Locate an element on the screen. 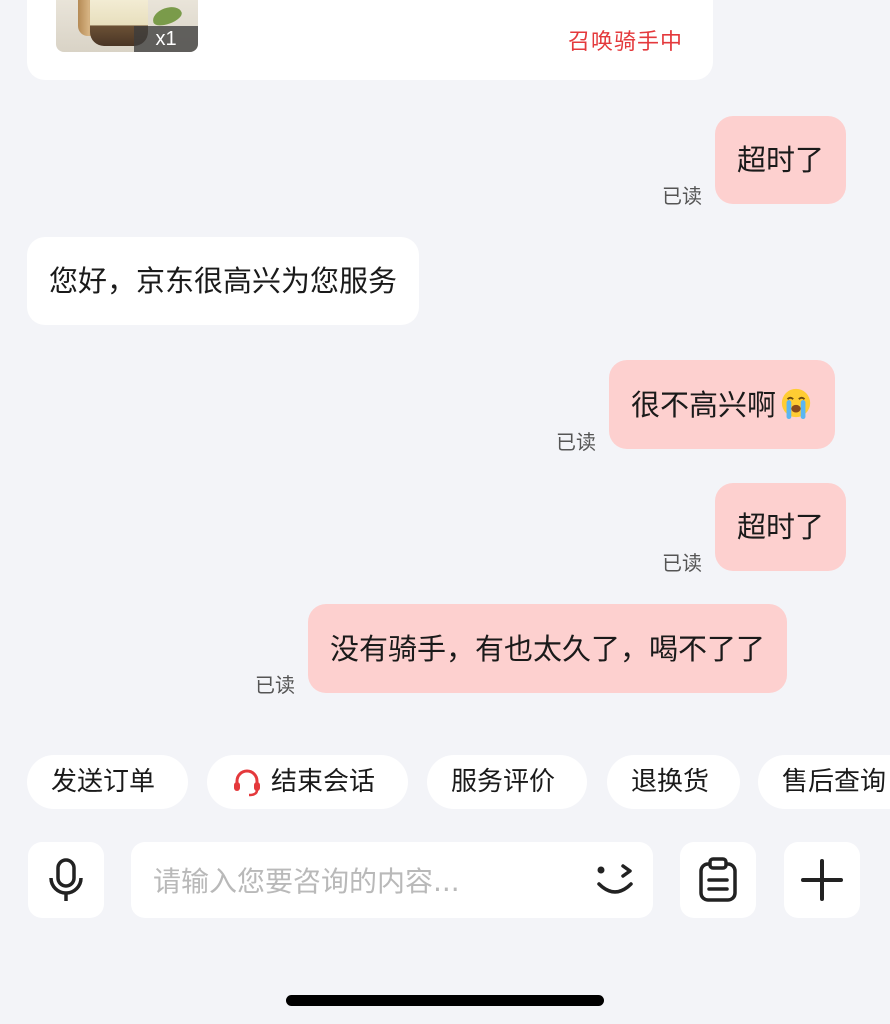 This screenshot has width=890, height=1024. after-sales-query-chip: 售后查询 is located at coordinates (824, 782).